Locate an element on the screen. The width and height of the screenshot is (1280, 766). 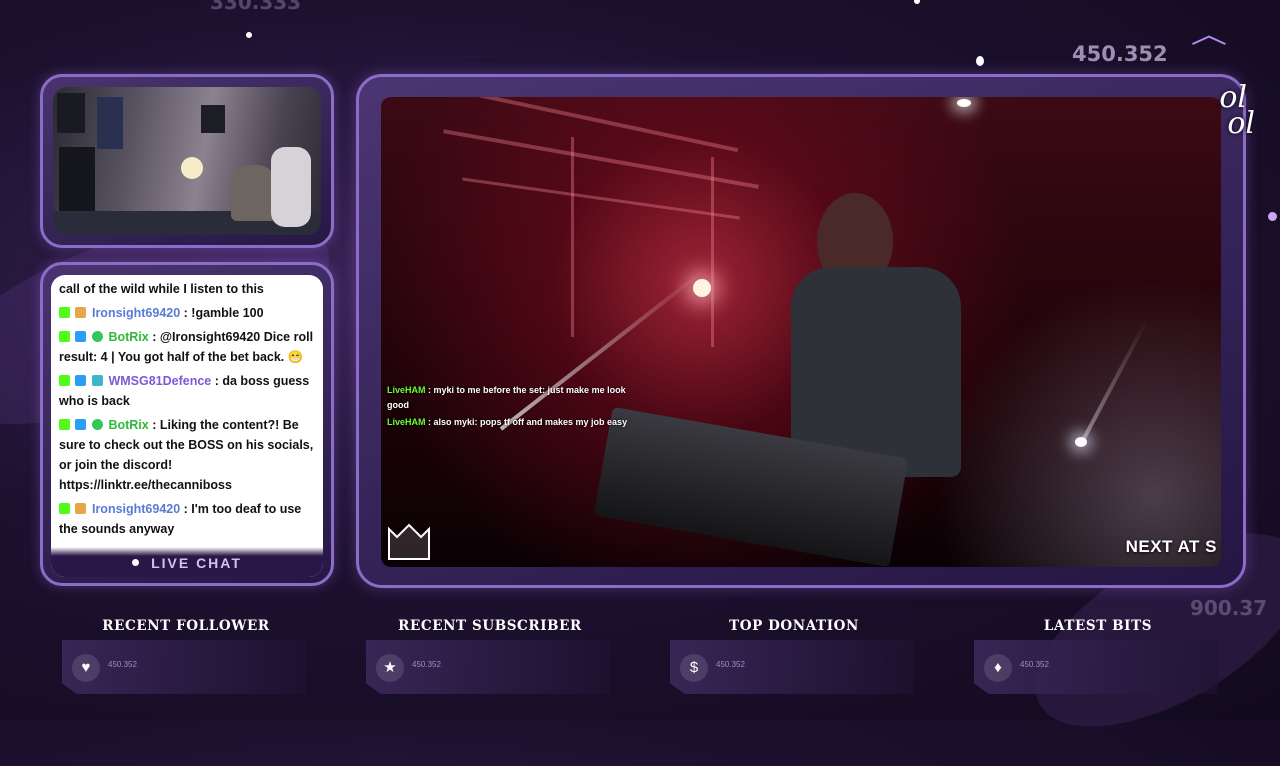
ham-fam-logo is located at coordinates (409, 542).